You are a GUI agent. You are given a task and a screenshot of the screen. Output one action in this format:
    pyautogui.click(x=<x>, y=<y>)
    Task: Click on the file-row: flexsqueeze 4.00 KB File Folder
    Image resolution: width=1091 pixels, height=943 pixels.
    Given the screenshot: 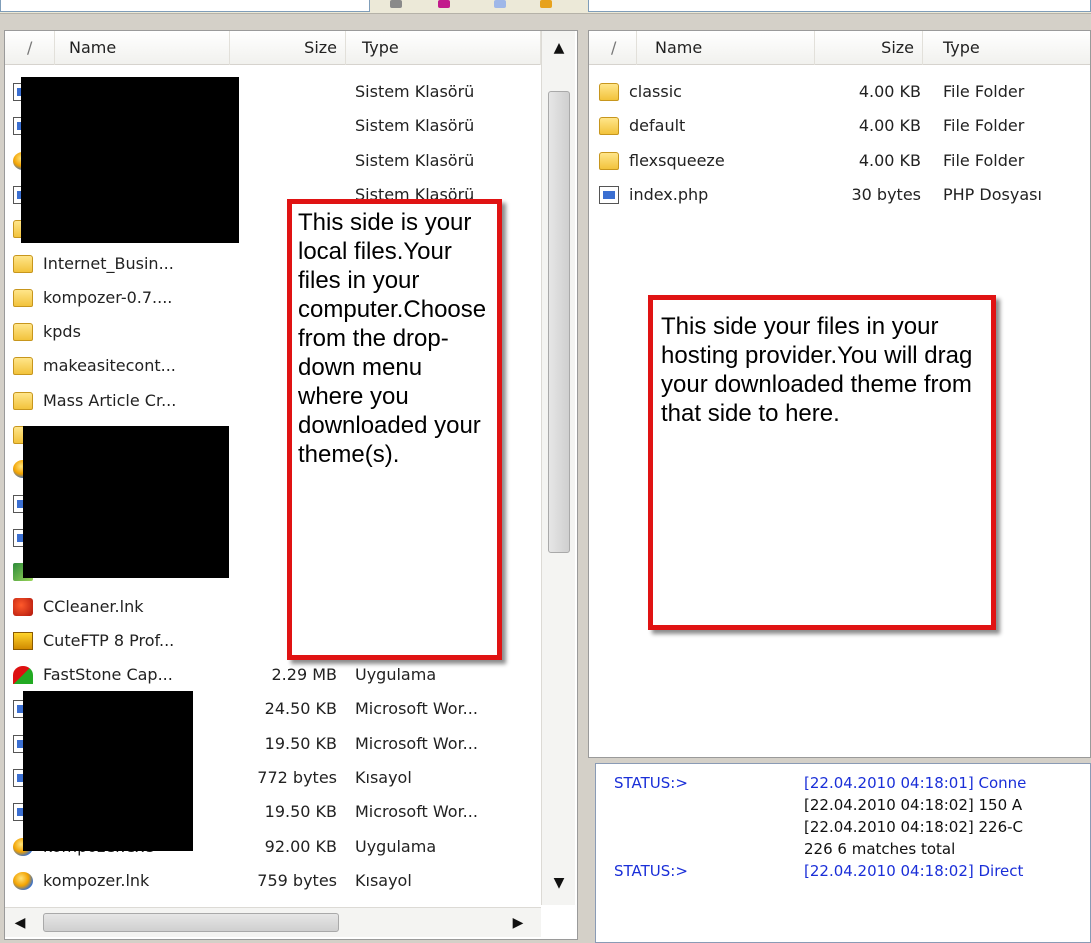 What is the action you would take?
    pyautogui.click(x=839, y=161)
    